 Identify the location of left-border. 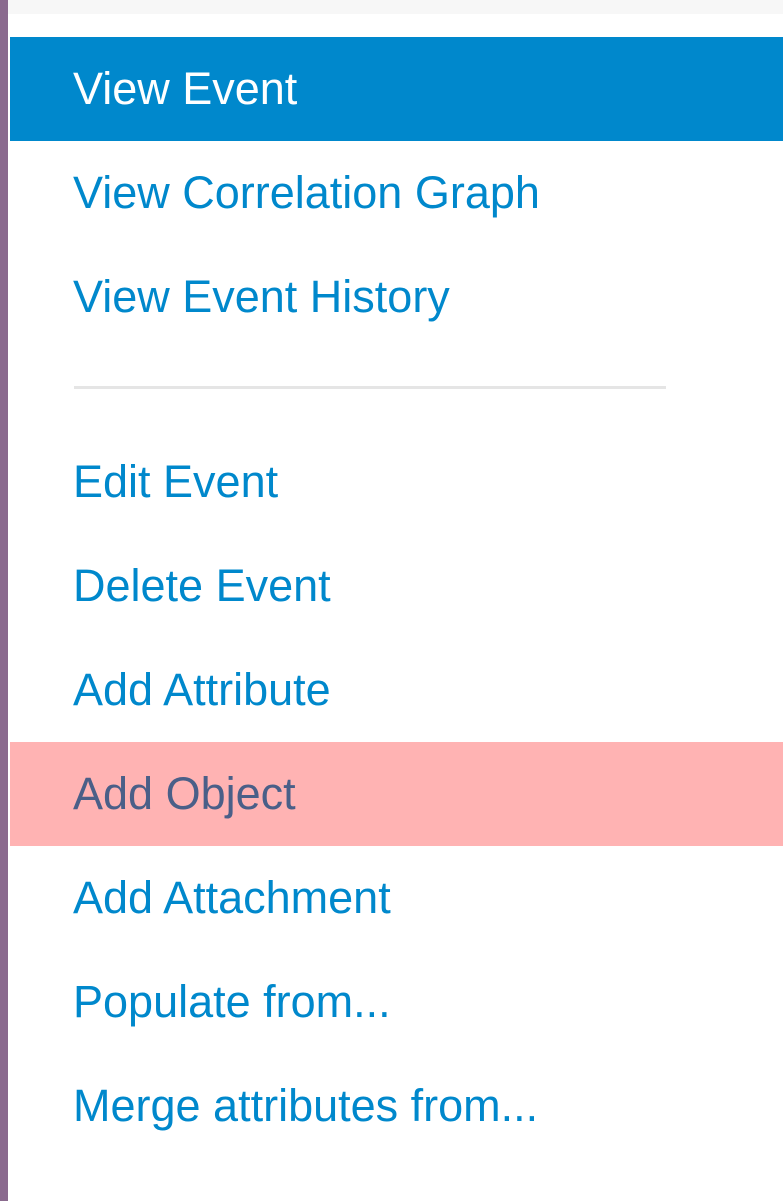
(4, 600).